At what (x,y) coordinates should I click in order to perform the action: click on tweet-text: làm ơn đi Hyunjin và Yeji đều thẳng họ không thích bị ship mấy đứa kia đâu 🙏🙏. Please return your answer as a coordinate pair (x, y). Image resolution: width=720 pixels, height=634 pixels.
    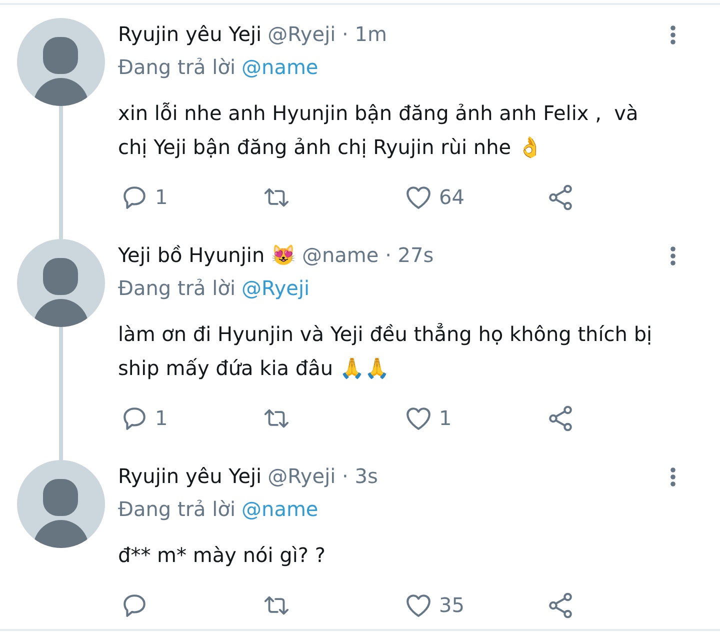
    Looking at the image, I should click on (386, 351).